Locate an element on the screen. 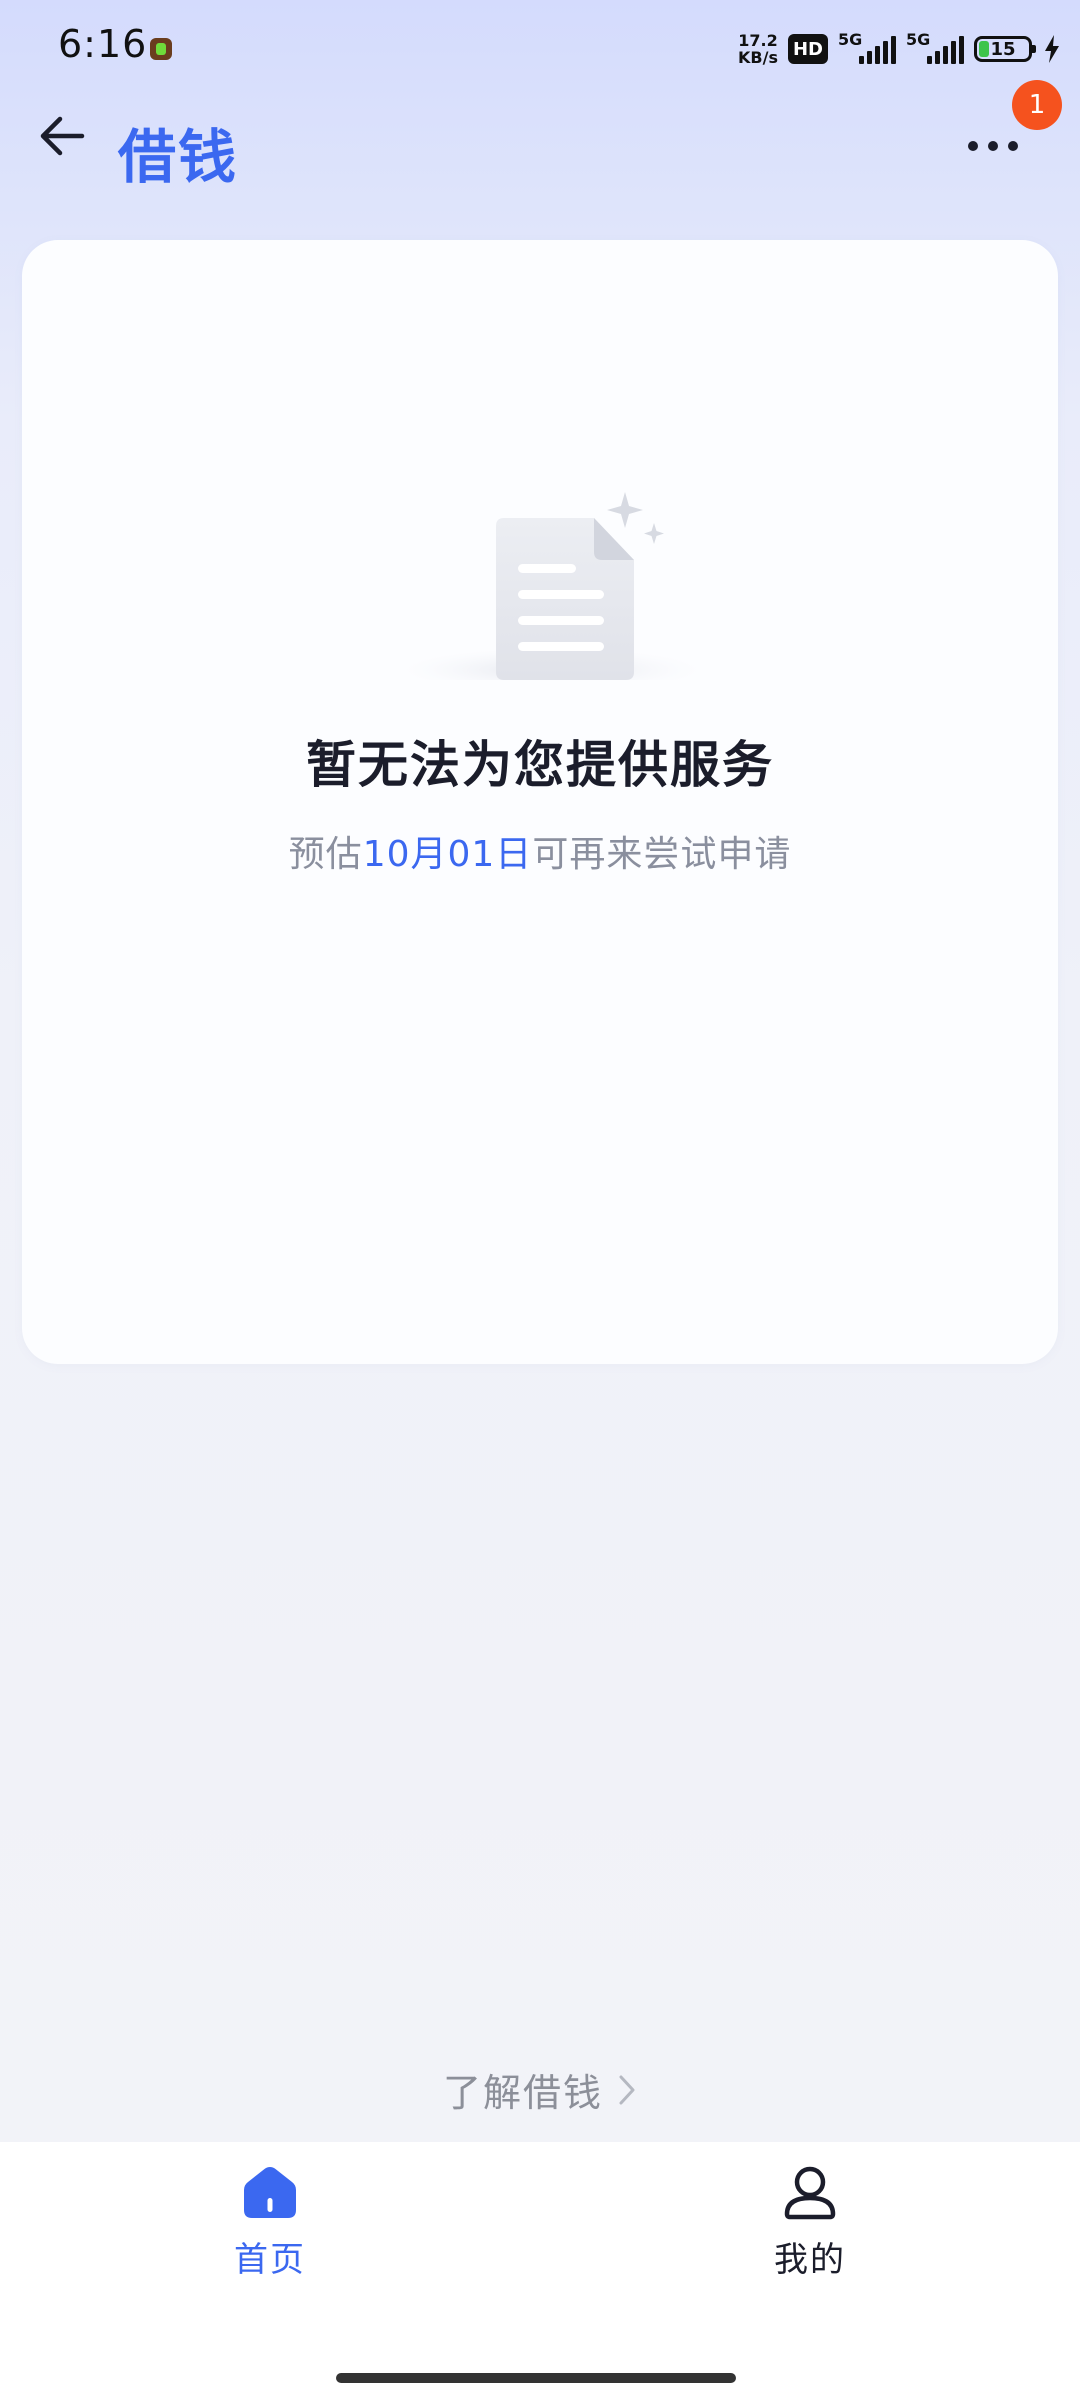 The image size is (1080, 2400). empty-state-title: 暂无法为您提供服务 is located at coordinates (540, 765).